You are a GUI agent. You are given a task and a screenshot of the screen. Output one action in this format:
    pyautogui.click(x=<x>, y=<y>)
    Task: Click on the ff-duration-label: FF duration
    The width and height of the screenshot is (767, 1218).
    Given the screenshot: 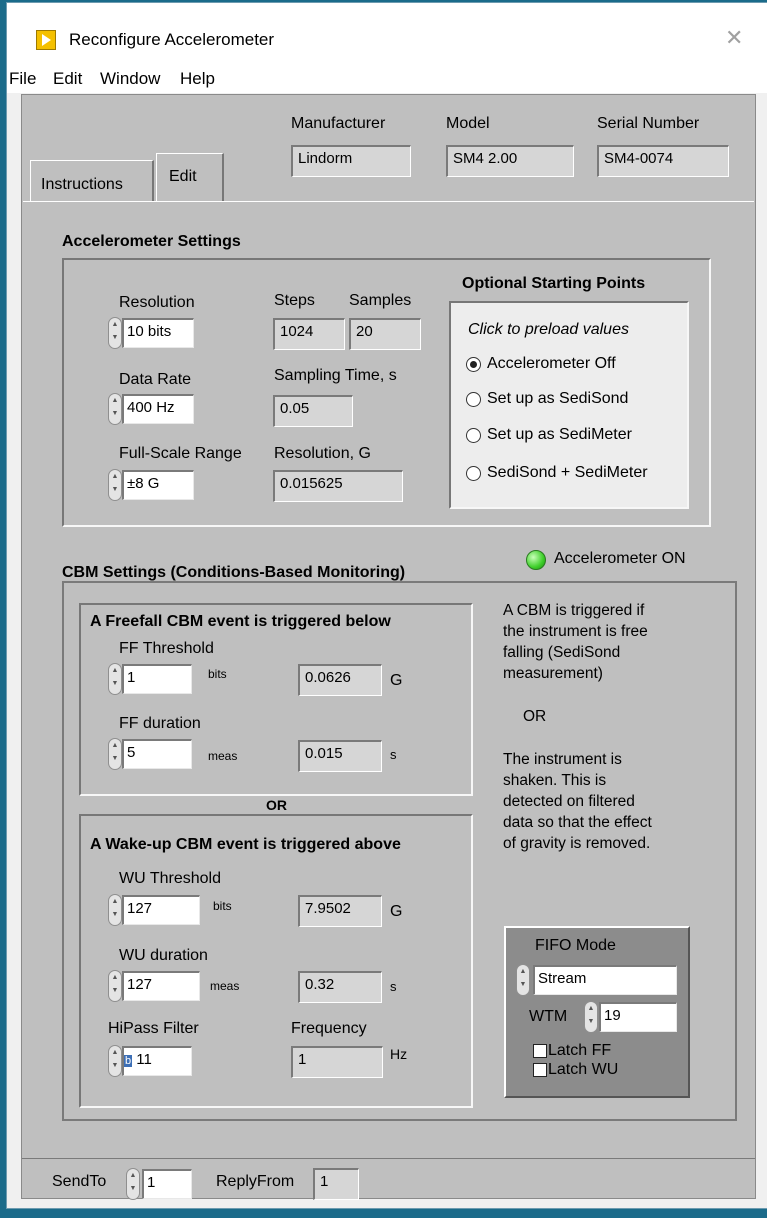 What is the action you would take?
    pyautogui.click(x=160, y=723)
    